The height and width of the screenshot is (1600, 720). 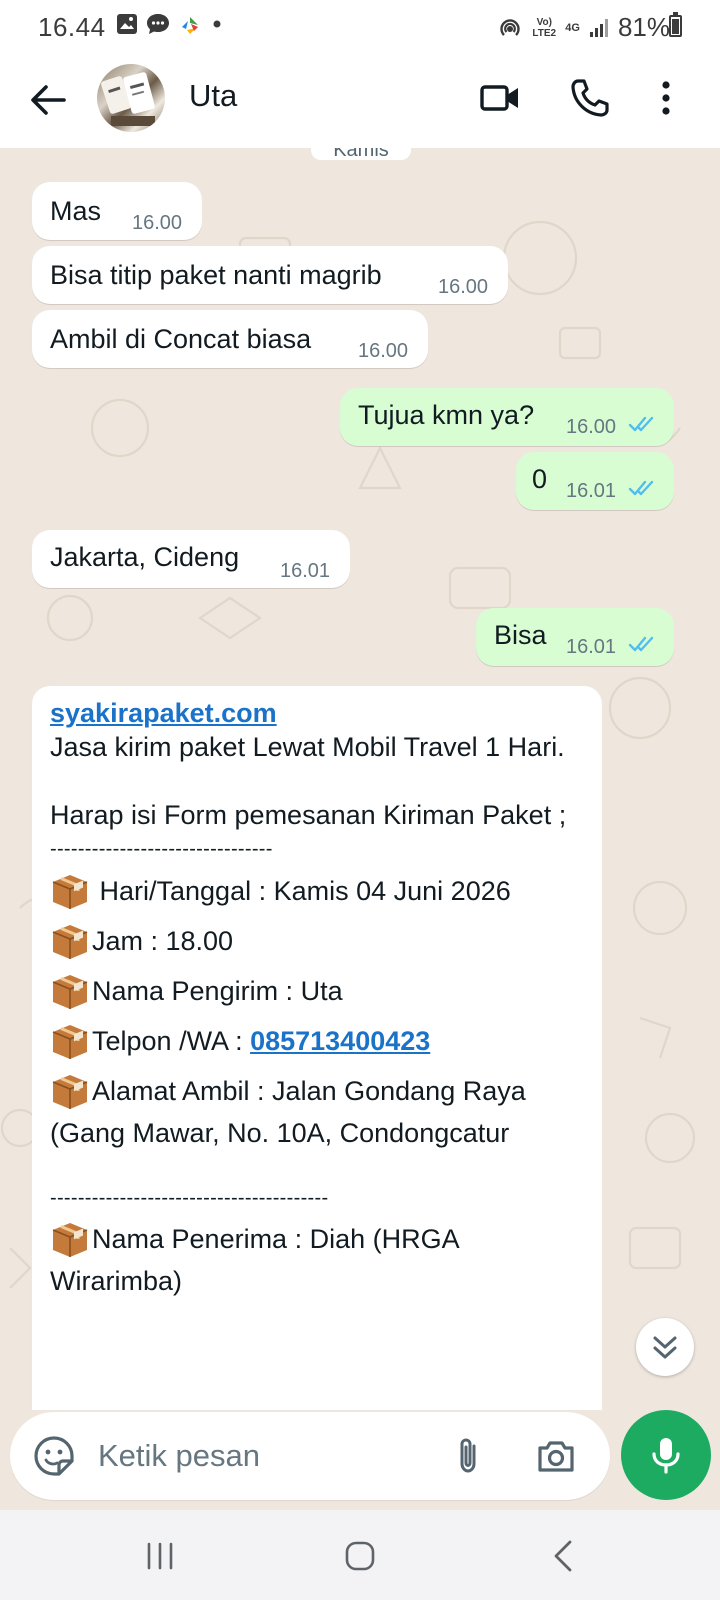 I want to click on message-bubble-incoming: Bisa titip paket nanti magrib 16.00, so click(x=270, y=275).